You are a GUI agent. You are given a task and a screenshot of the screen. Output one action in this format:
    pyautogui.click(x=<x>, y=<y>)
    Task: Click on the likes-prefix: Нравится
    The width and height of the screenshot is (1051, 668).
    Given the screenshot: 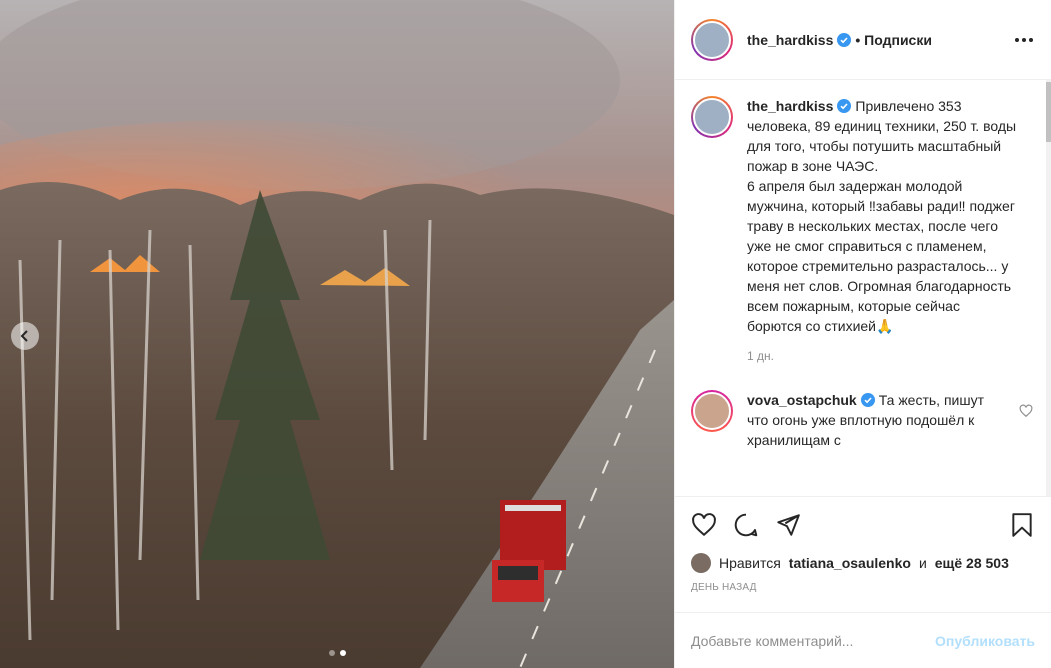 What is the action you would take?
    pyautogui.click(x=750, y=563)
    